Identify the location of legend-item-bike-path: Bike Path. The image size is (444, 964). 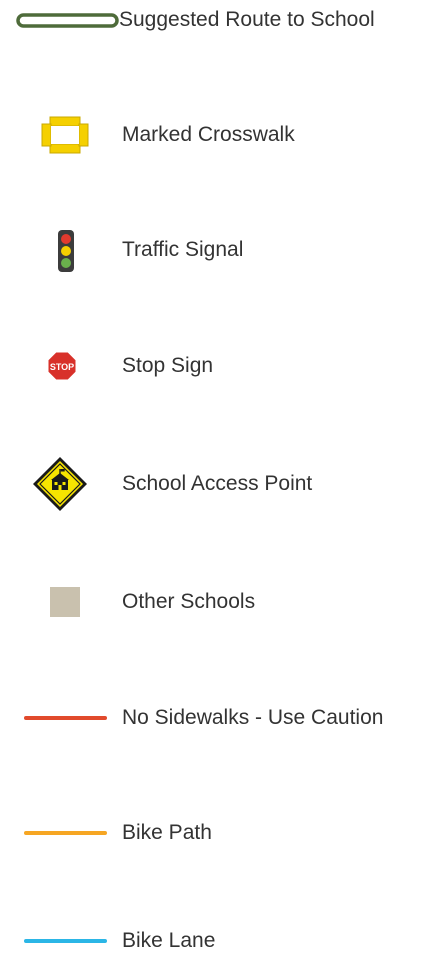
(222, 833).